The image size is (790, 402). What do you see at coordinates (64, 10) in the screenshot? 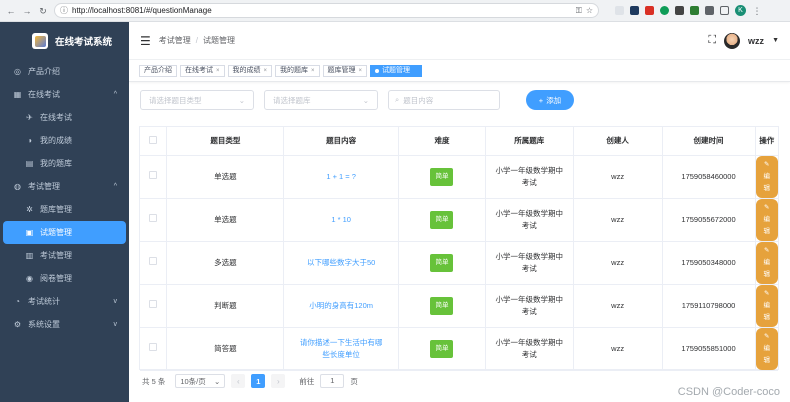
I see `info-icon: ⓘ` at bounding box center [64, 10].